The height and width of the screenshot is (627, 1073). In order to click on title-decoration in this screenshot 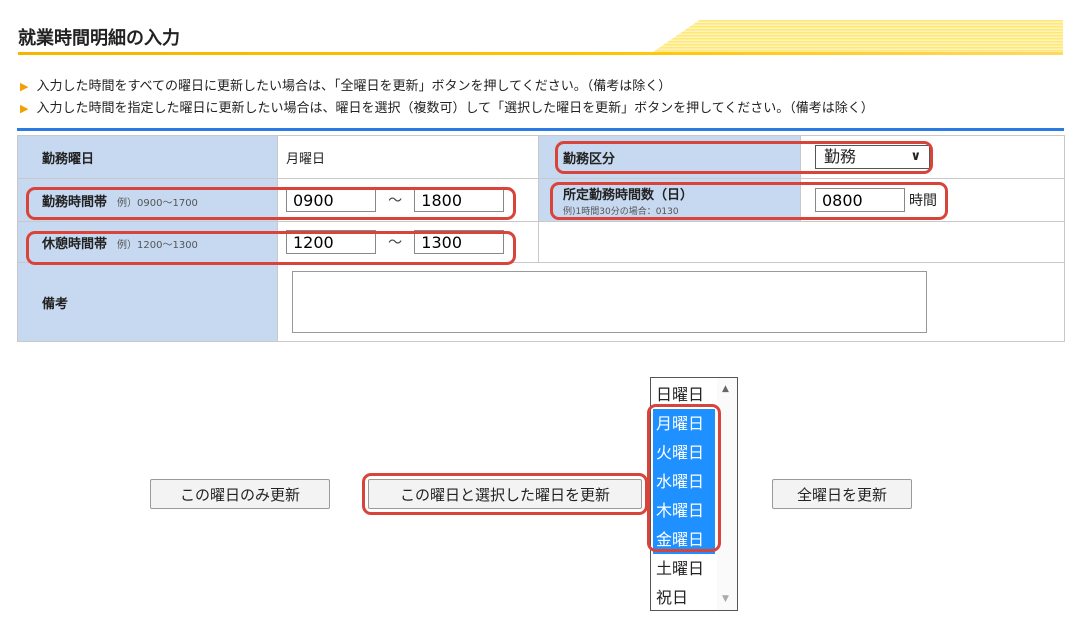, I will do `click(856, 37)`.